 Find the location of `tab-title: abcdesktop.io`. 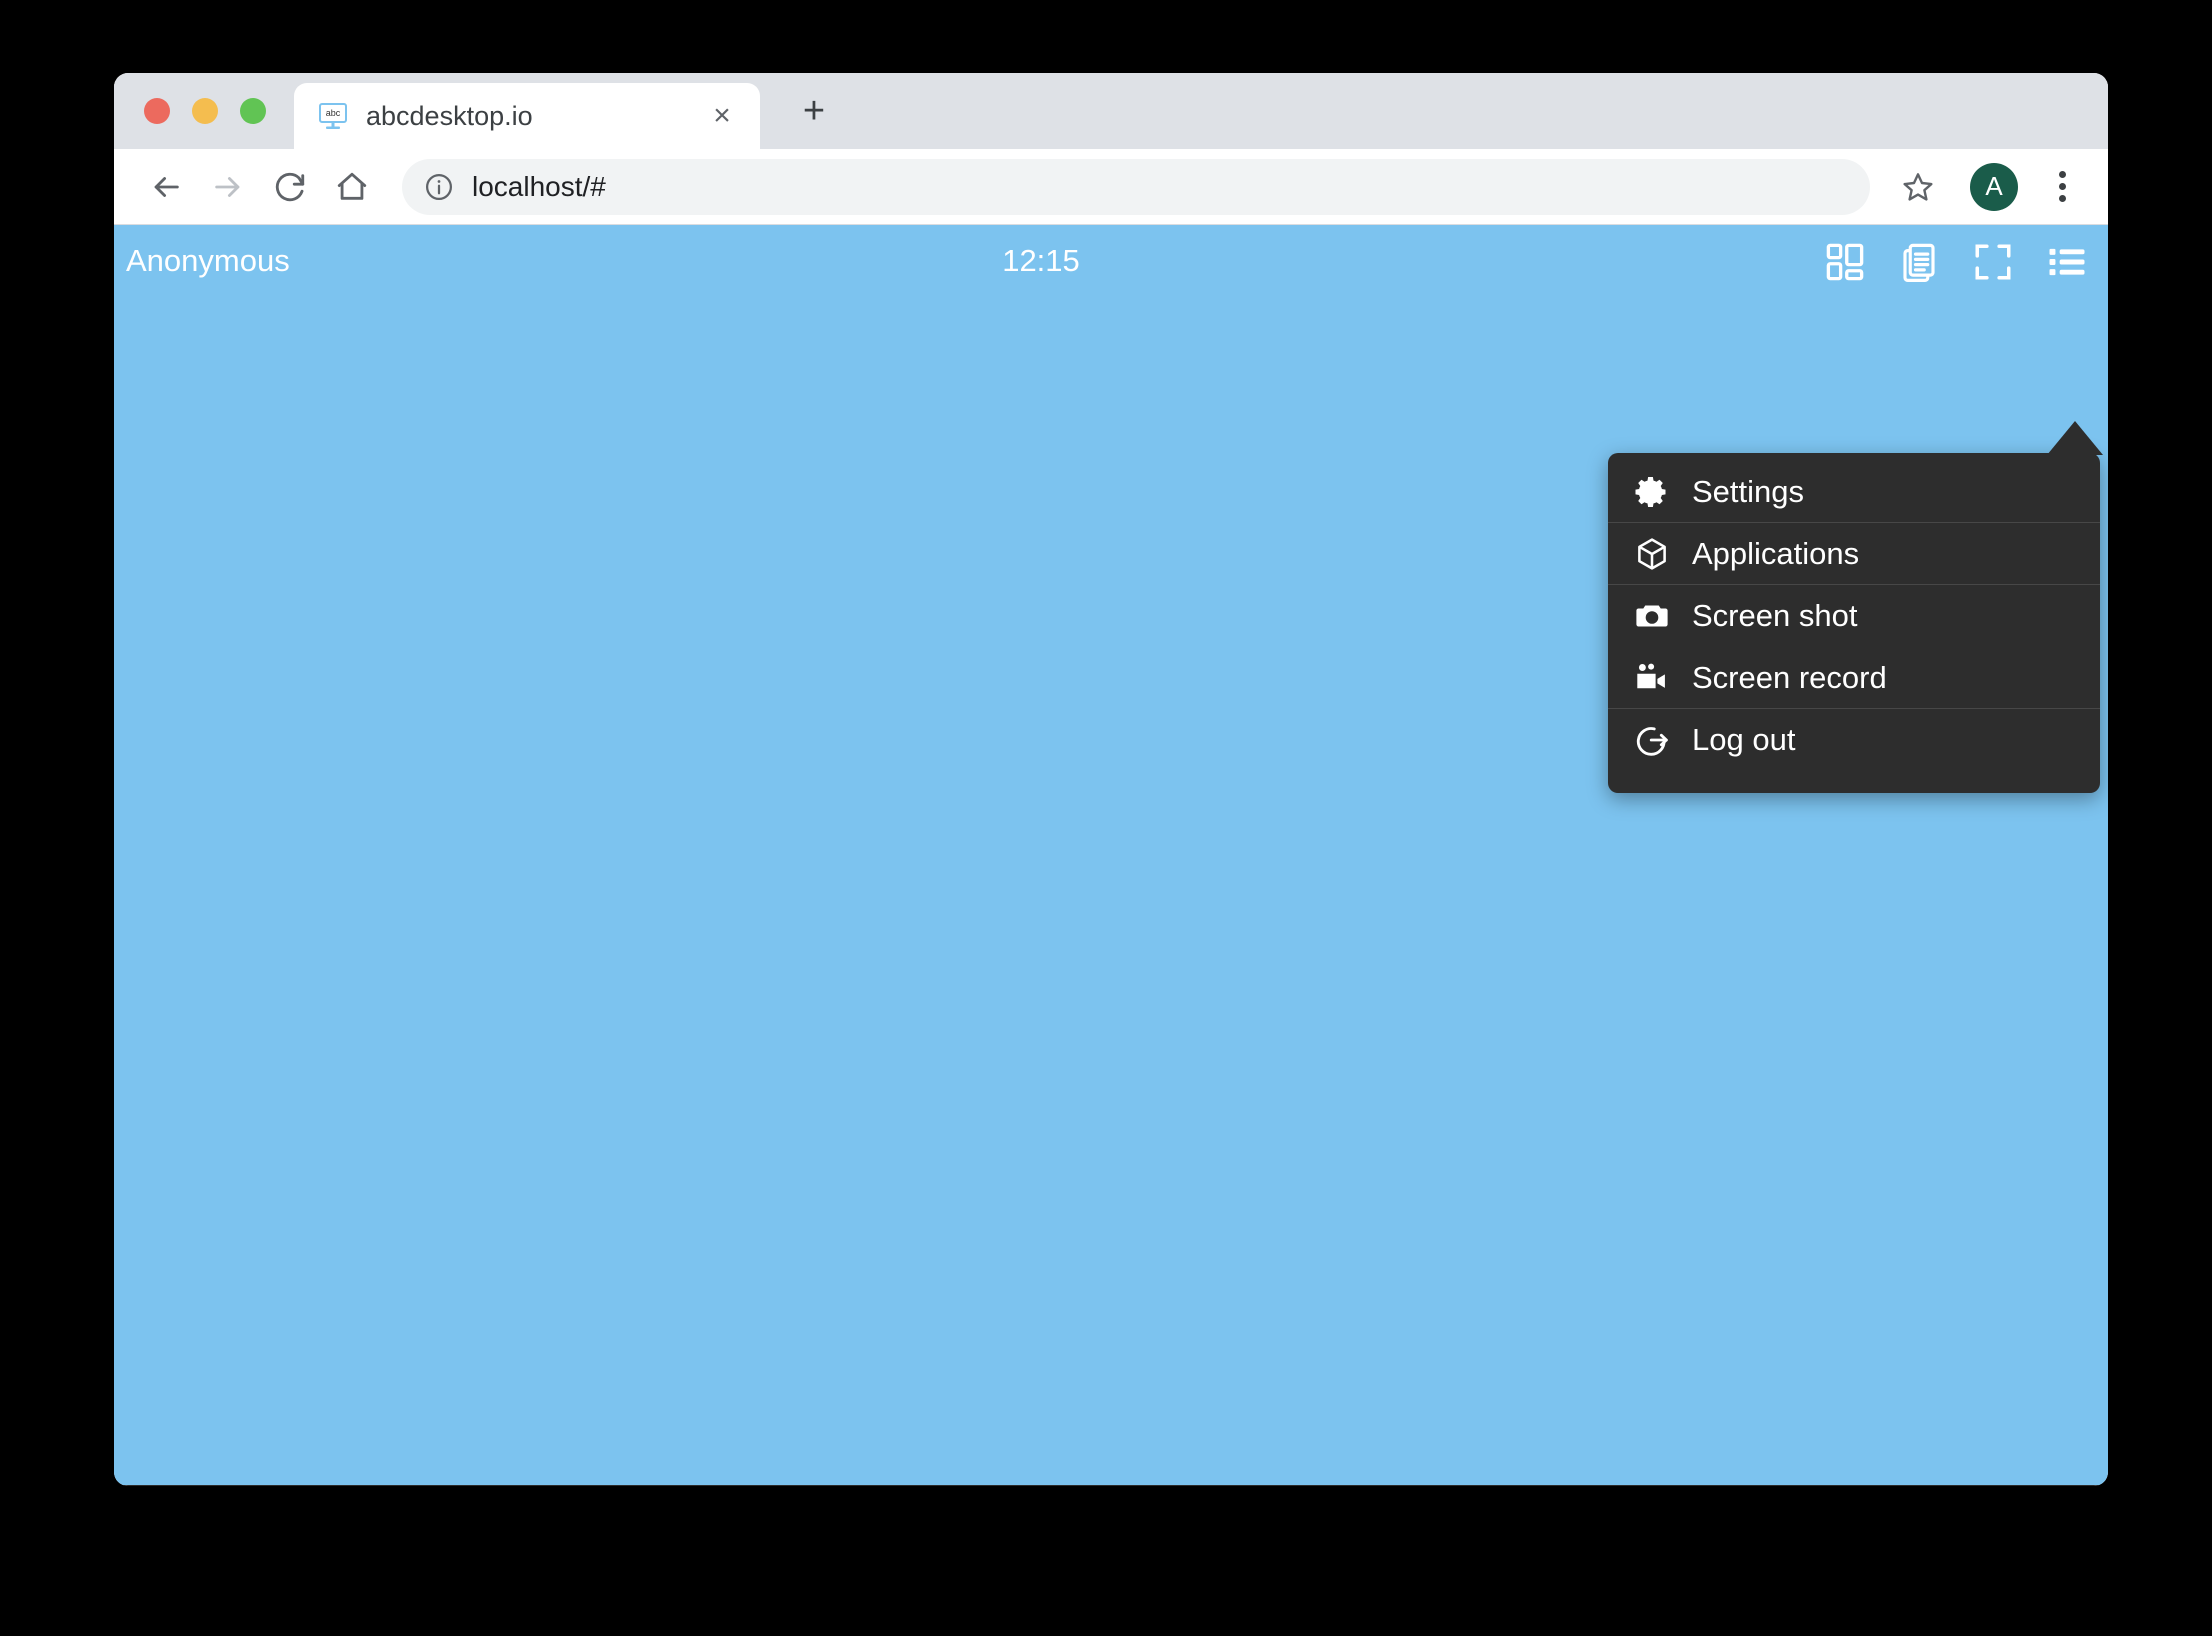

tab-title: abcdesktop.io is located at coordinates (449, 115).